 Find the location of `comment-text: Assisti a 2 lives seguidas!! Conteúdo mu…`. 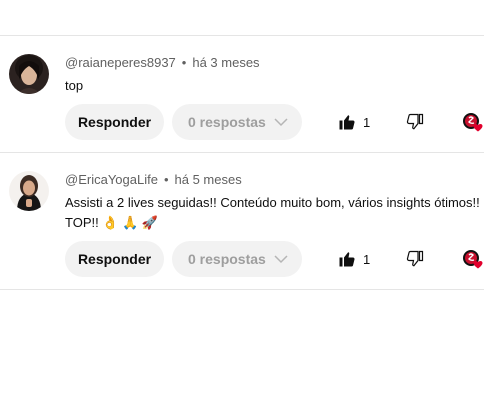

comment-text: Assisti a 2 lives seguidas!! Conteúdo mu… is located at coordinates (272, 212).